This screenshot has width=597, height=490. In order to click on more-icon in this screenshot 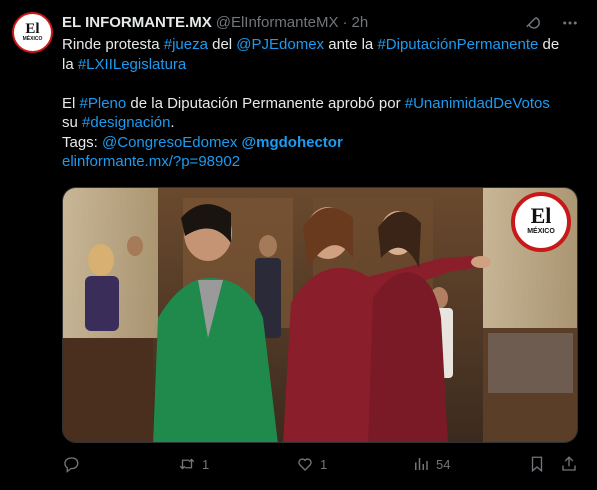, I will do `click(570, 25)`.